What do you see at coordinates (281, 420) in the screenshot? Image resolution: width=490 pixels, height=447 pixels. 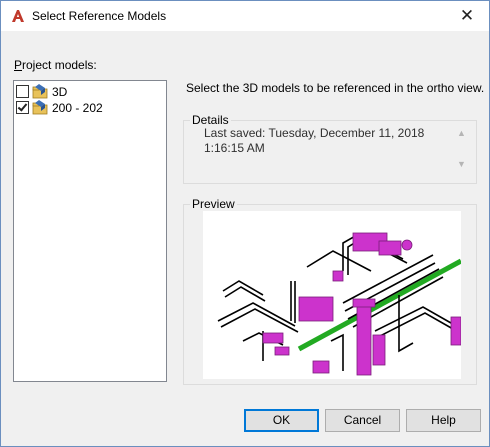 I see `ok-button: OK` at bounding box center [281, 420].